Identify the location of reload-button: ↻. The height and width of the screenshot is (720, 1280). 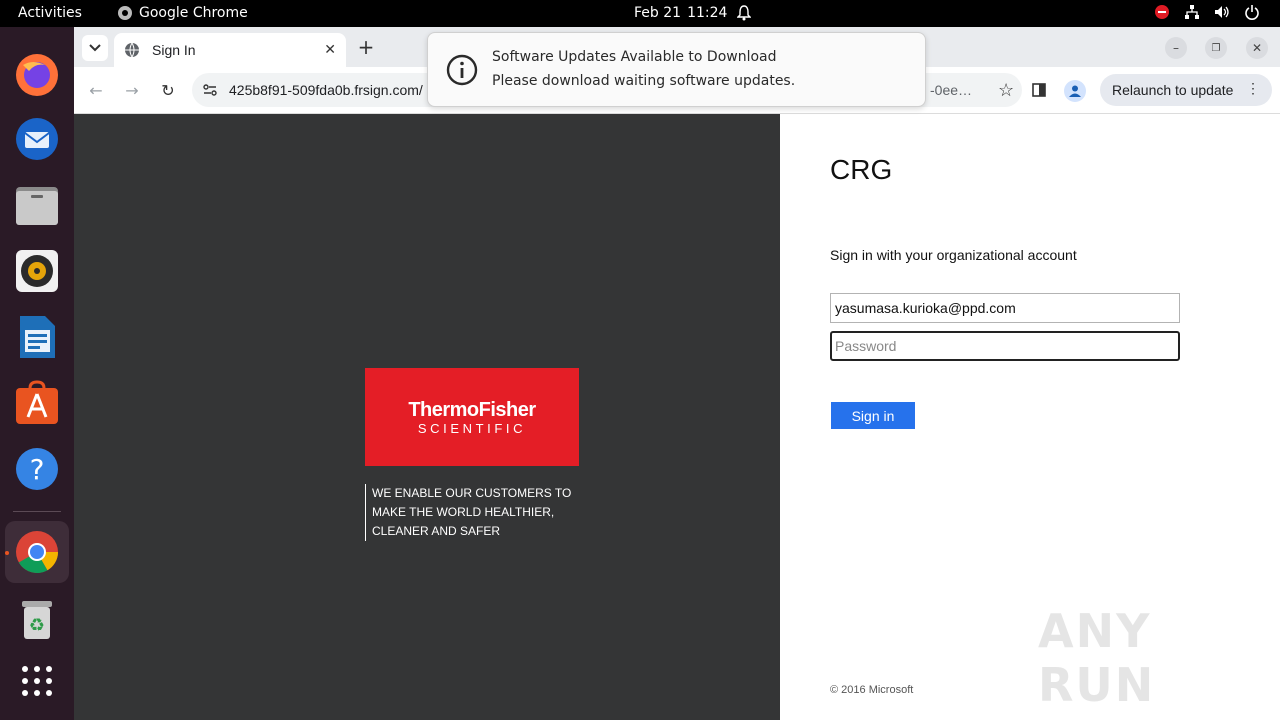
(168, 90).